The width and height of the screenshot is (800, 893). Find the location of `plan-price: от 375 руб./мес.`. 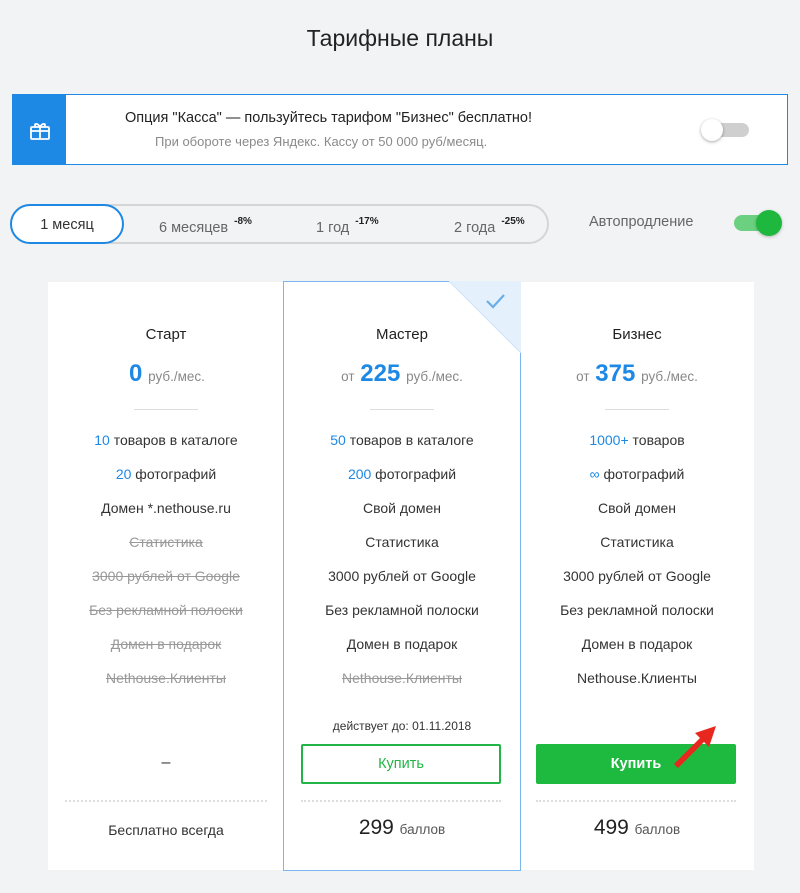

plan-price: от 375 руб./мес. is located at coordinates (637, 373).